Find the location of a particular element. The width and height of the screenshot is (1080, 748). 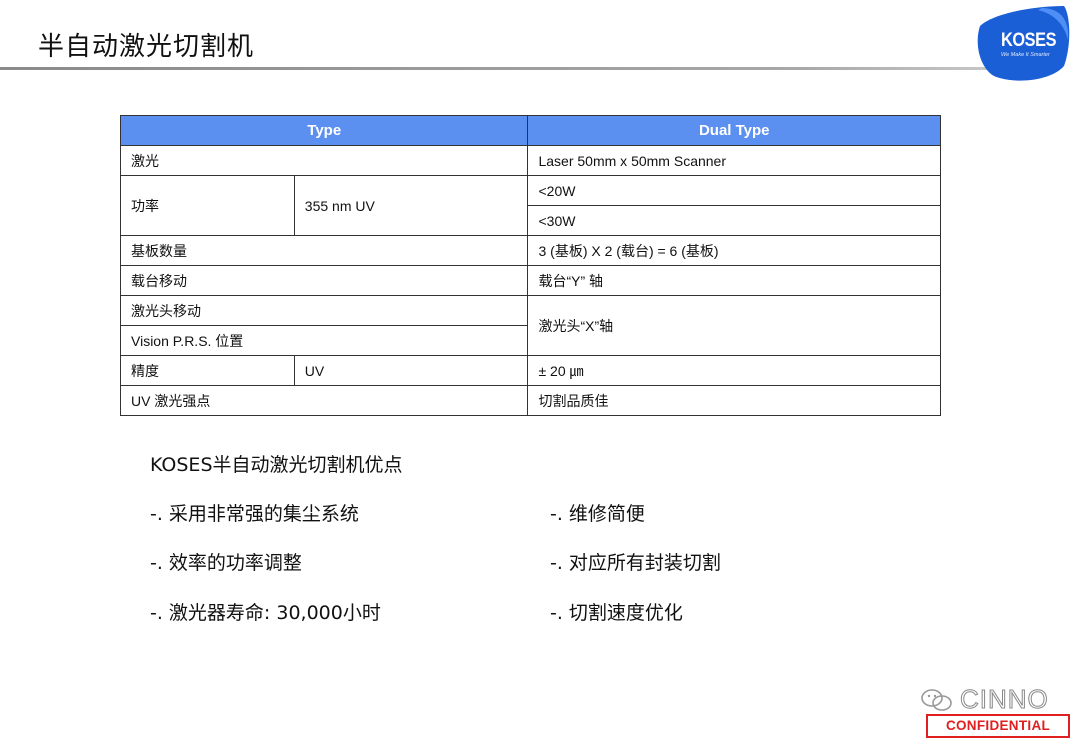

head-label: 激光头移动 is located at coordinates (324, 310).